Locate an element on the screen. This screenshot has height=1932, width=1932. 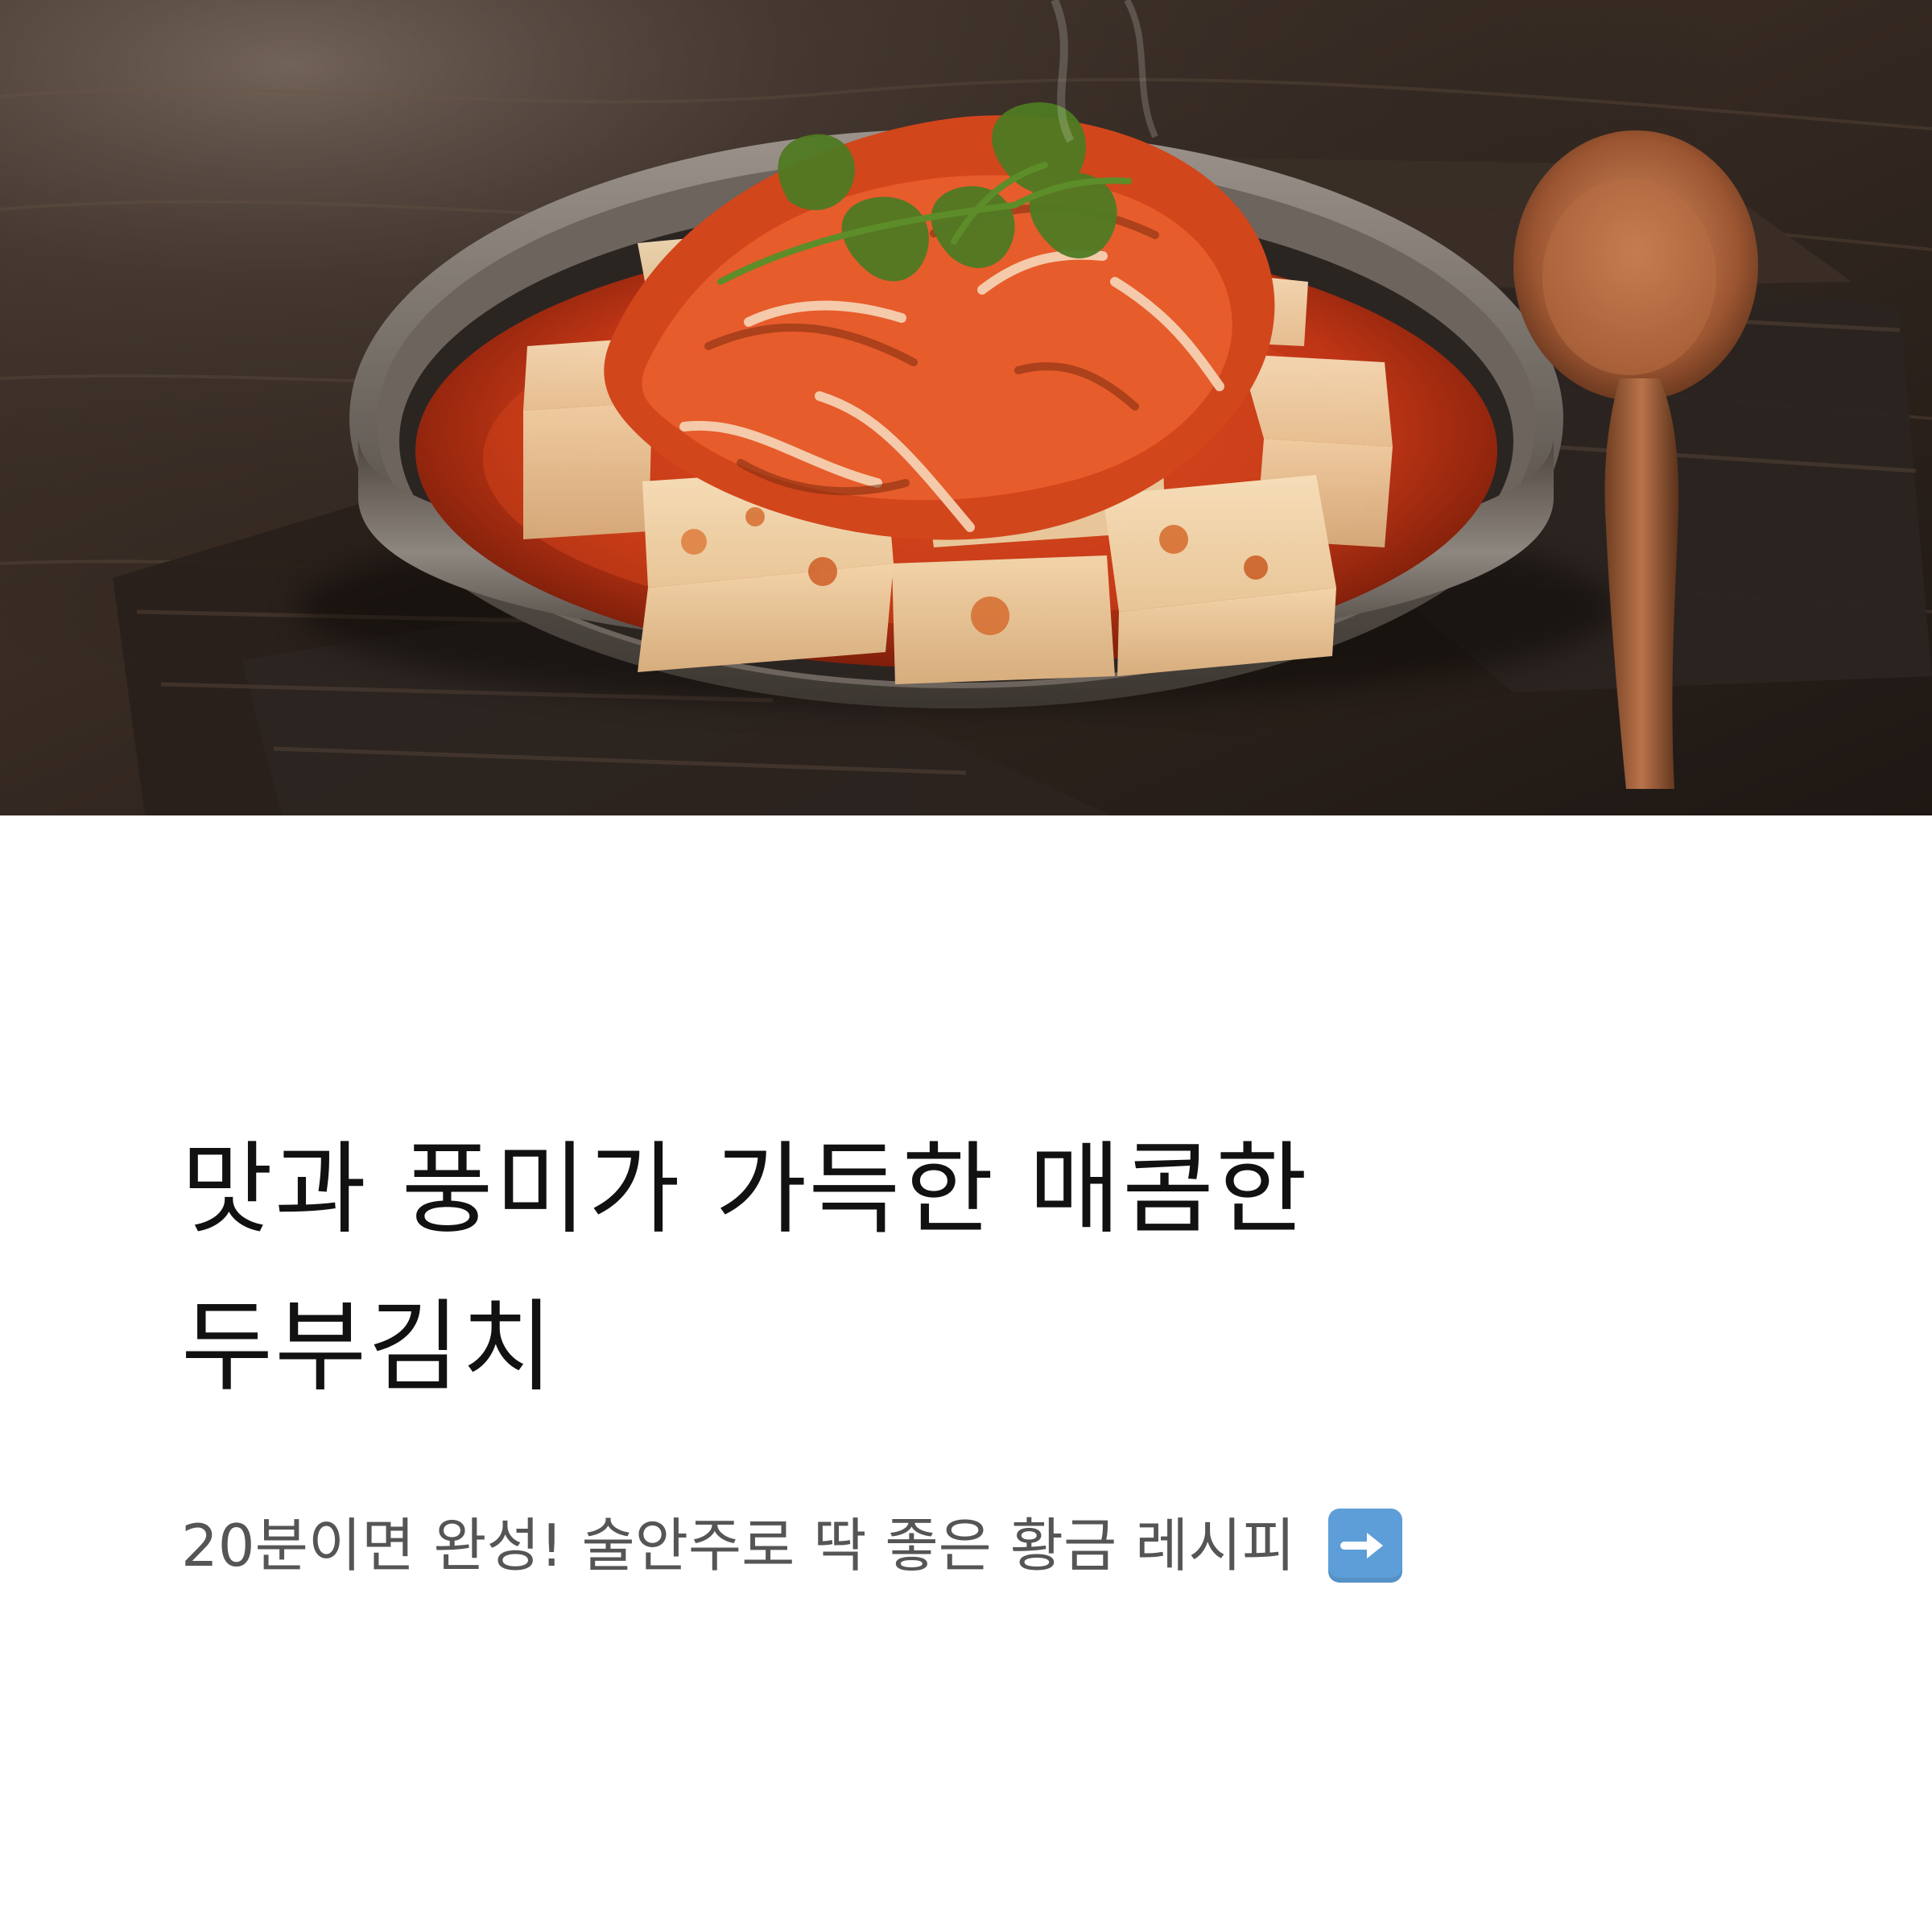
arrow-right-icon is located at coordinates (1364, 1546).